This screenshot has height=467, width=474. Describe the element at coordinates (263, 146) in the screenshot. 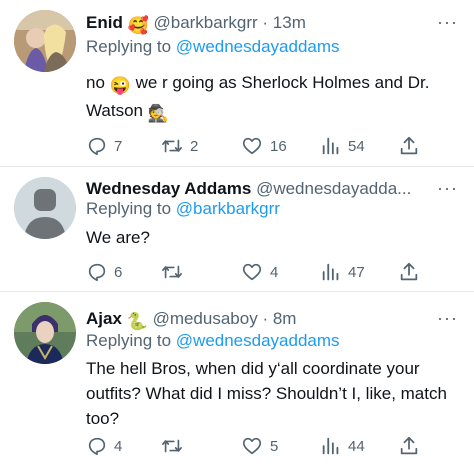

I see `like-button: 16` at that location.